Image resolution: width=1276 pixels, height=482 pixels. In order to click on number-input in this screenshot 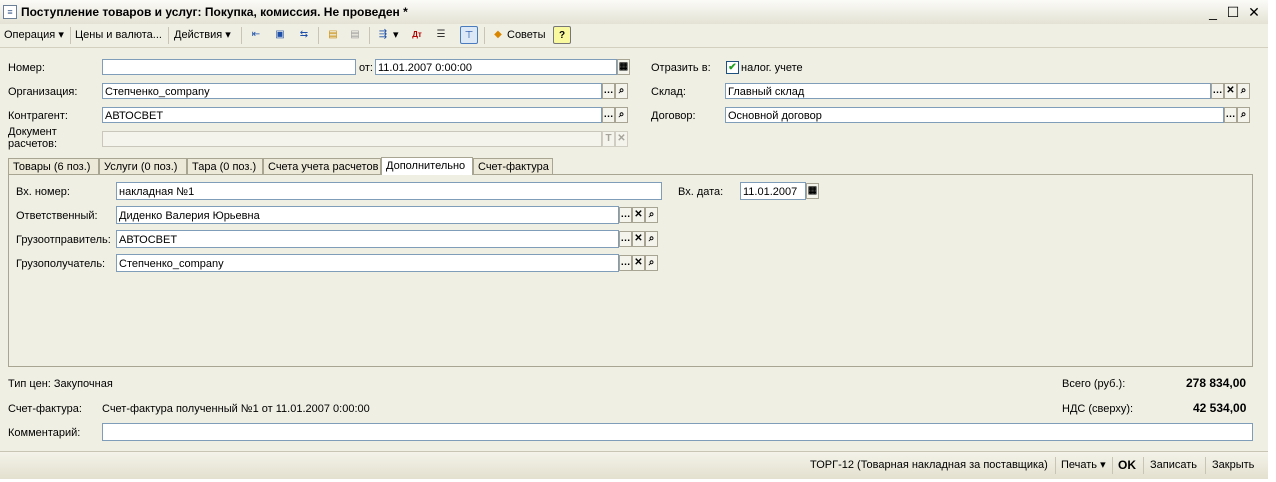, I will do `click(229, 67)`.